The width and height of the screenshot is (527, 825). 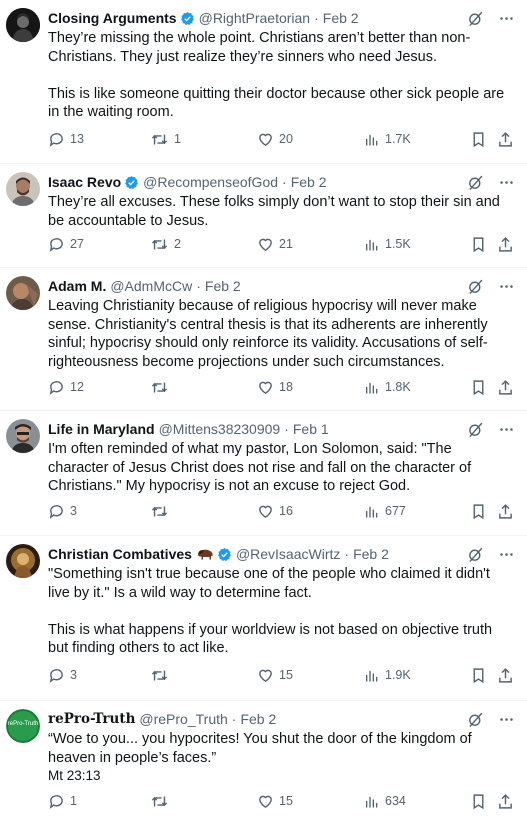 What do you see at coordinates (398, 244) in the screenshot?
I see `view-count: 1.5K` at bounding box center [398, 244].